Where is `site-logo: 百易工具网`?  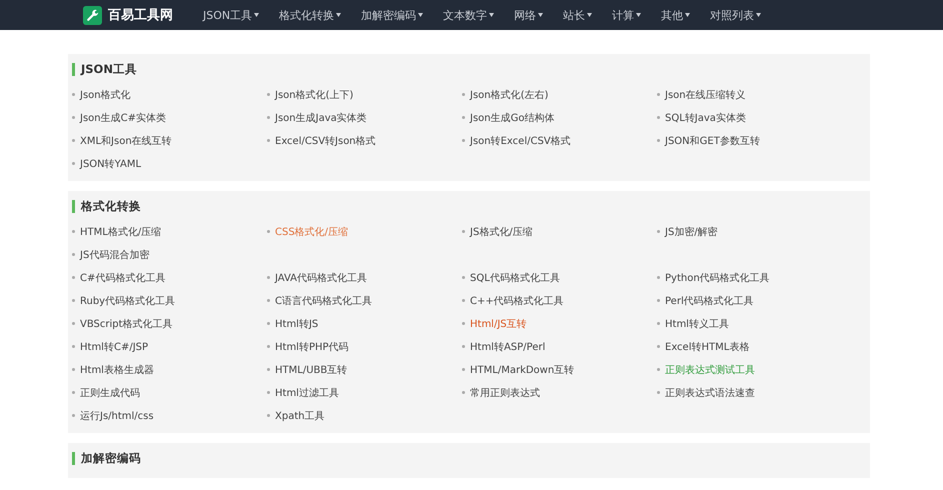
site-logo: 百易工具网 is located at coordinates (140, 15).